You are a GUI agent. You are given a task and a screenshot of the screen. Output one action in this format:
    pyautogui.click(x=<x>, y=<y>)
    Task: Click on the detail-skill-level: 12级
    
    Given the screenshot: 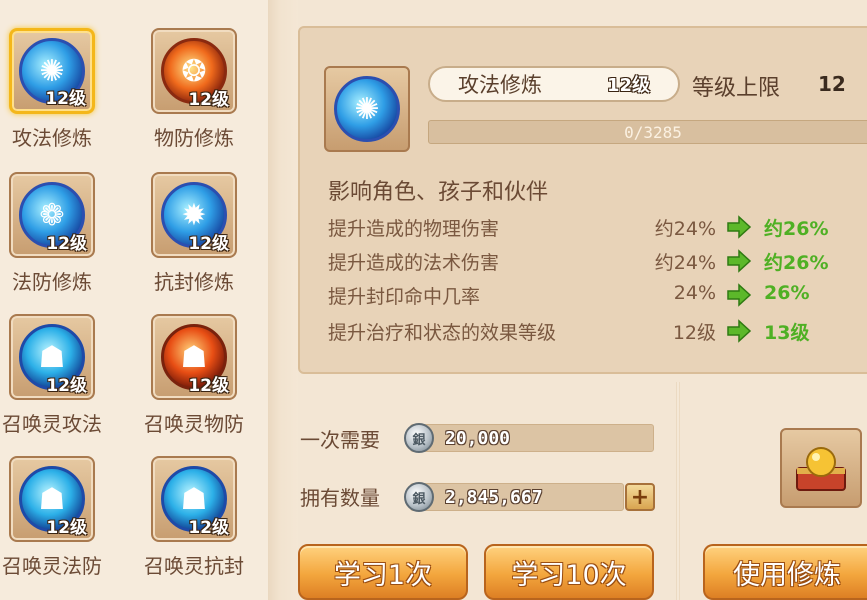 What is the action you would take?
    pyautogui.click(x=628, y=85)
    